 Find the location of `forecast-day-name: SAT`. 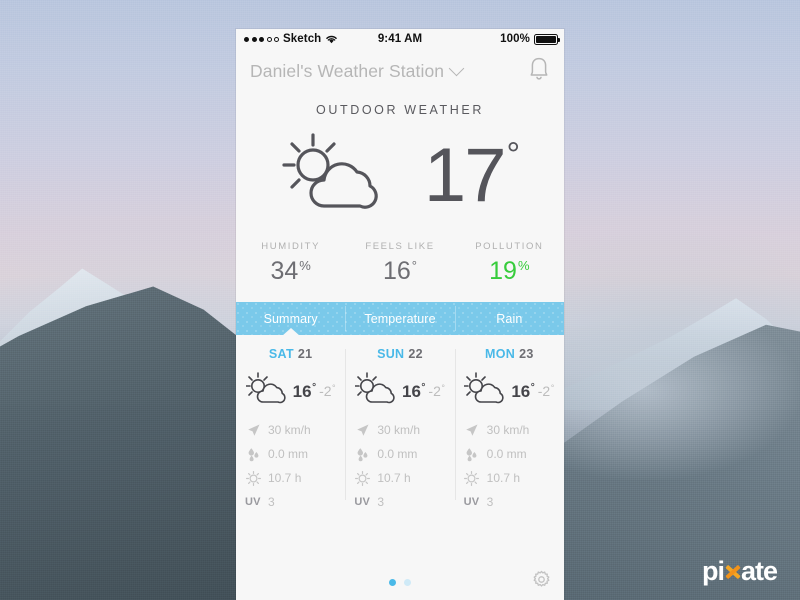

forecast-day-name: SAT is located at coordinates (281, 354).